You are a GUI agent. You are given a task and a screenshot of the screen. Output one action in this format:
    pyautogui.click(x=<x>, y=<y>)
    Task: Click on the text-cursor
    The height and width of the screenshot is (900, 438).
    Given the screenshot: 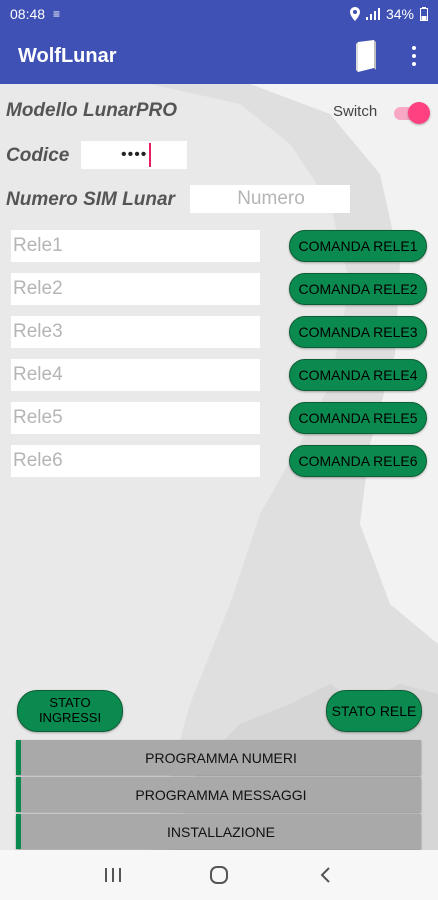 What is the action you would take?
    pyautogui.click(x=150, y=155)
    